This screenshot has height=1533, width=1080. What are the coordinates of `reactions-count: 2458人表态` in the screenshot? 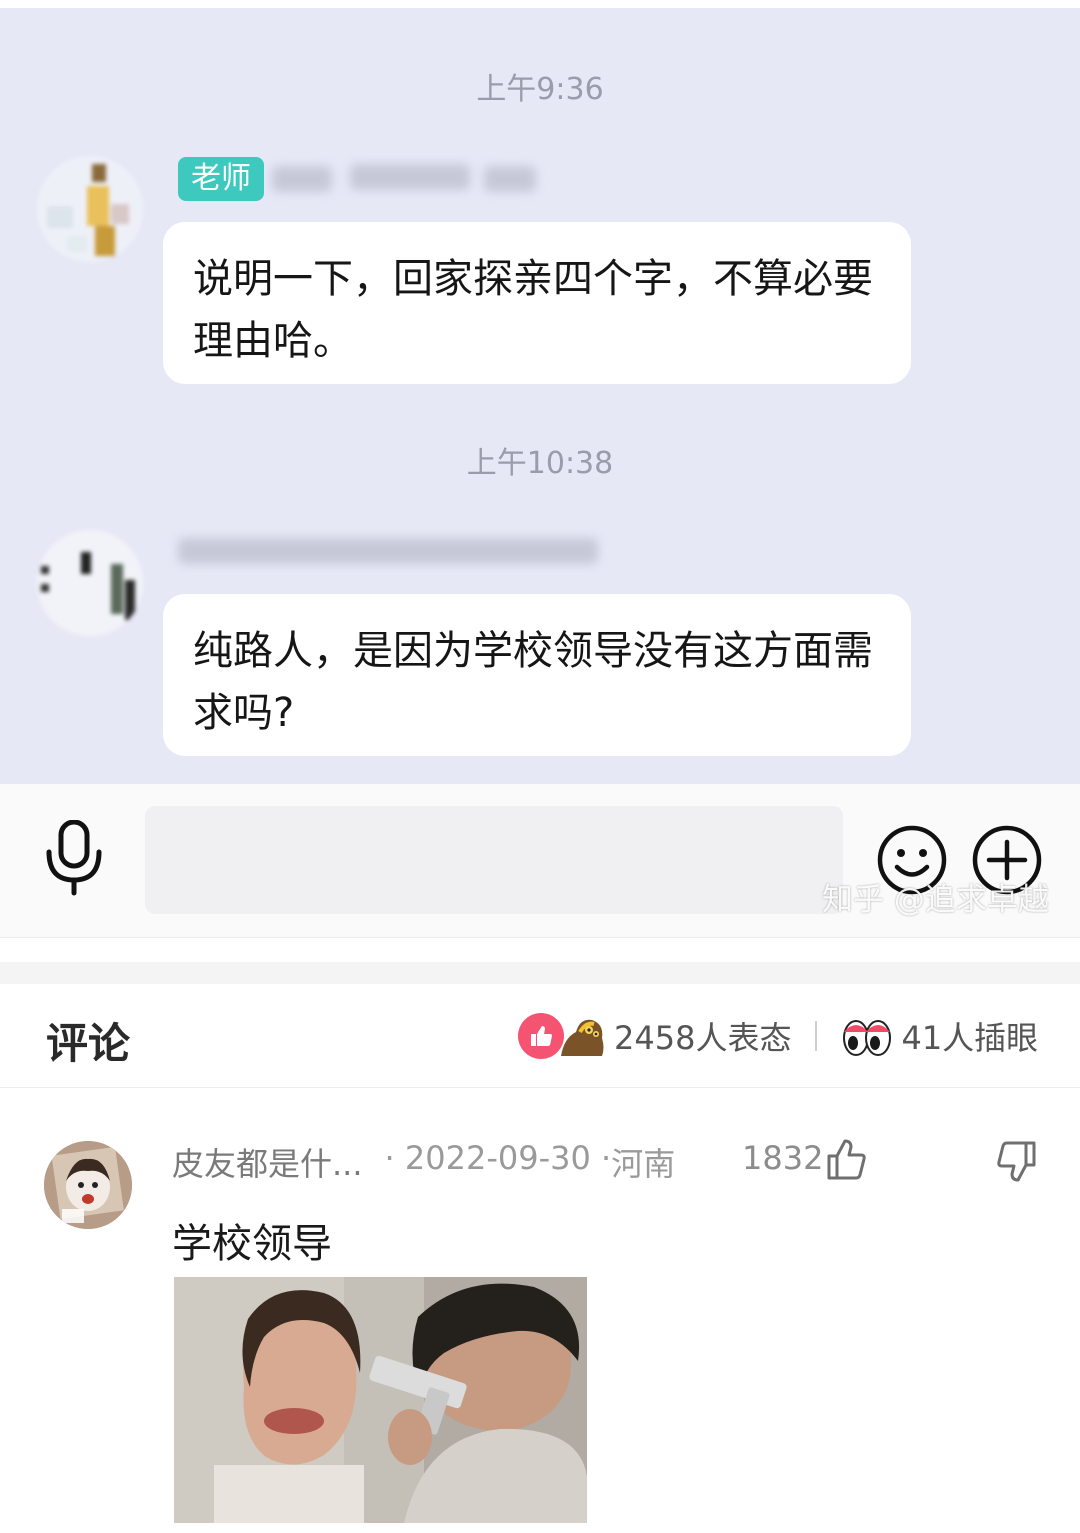 It's located at (703, 1038).